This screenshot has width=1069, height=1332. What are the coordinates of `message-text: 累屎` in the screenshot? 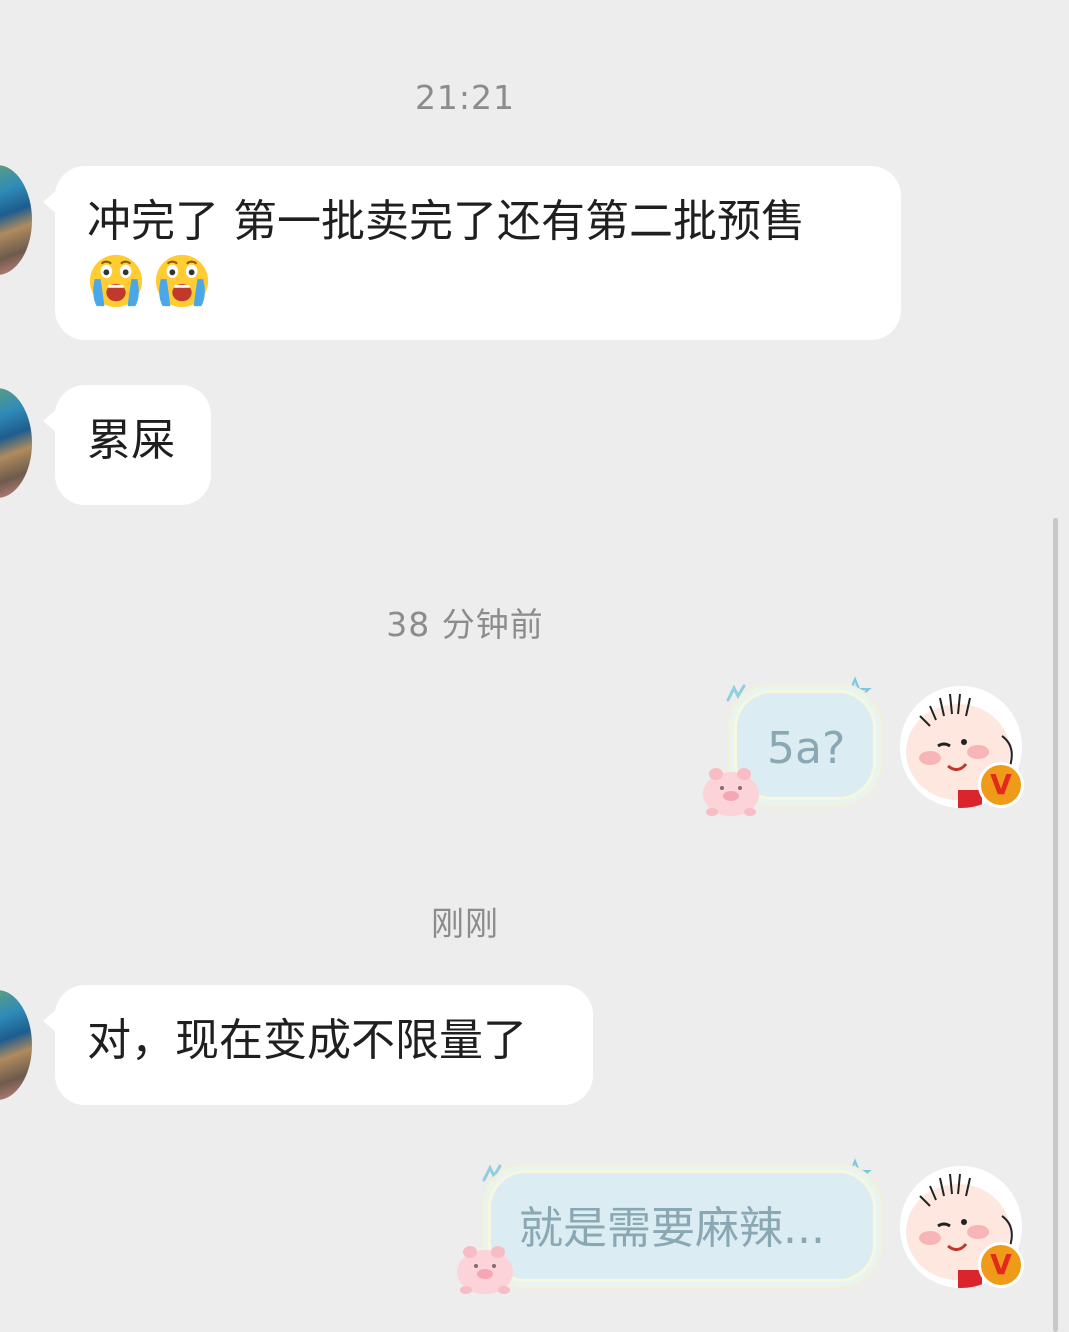 It's located at (131, 440).